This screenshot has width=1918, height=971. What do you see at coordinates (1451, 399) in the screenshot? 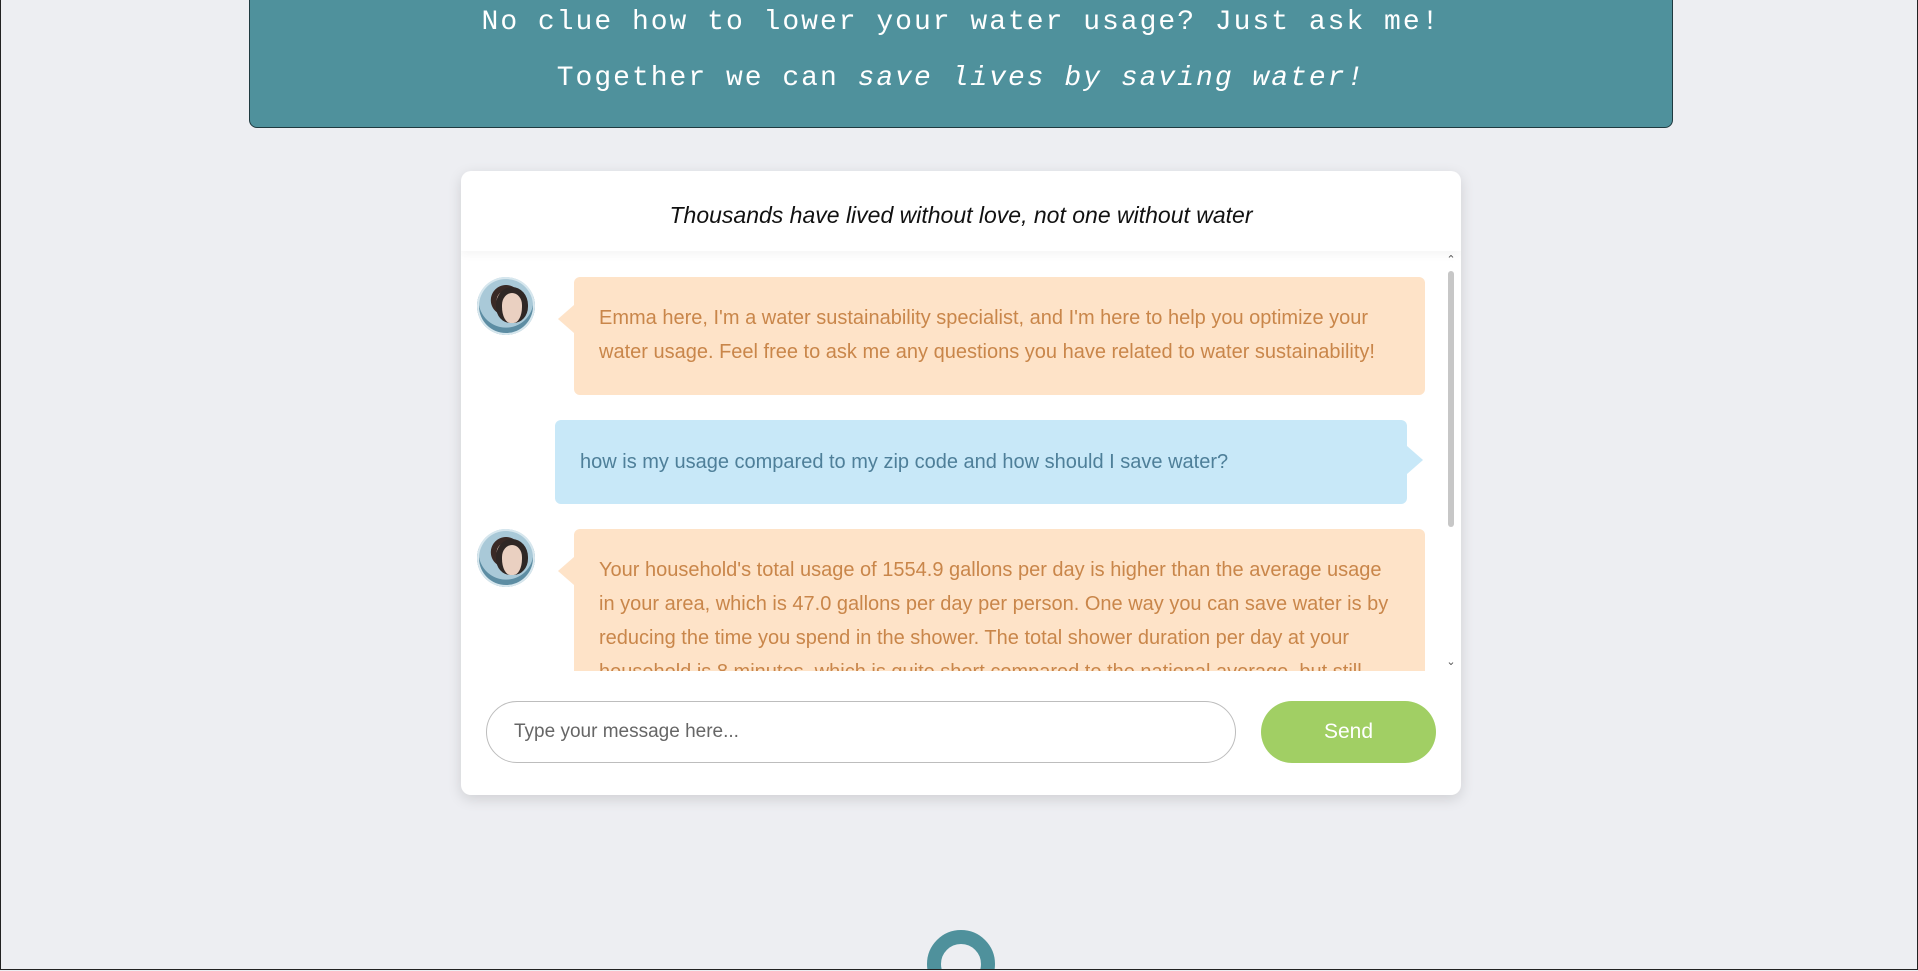
I see `scroll-thumb` at bounding box center [1451, 399].